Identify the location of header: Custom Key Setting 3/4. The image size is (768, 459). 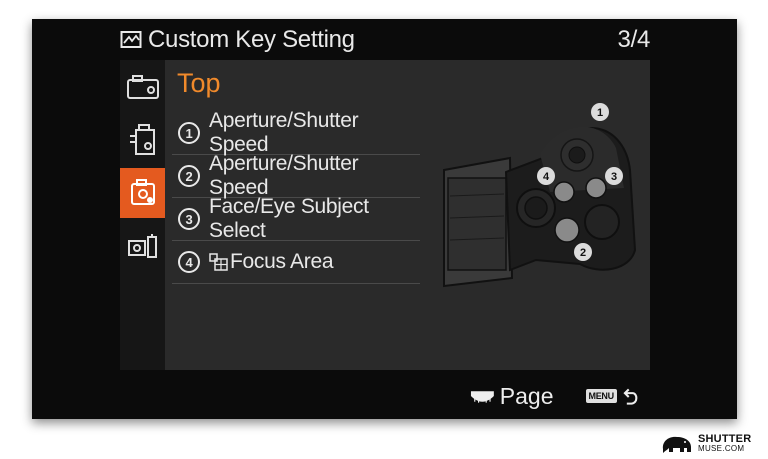
(385, 40).